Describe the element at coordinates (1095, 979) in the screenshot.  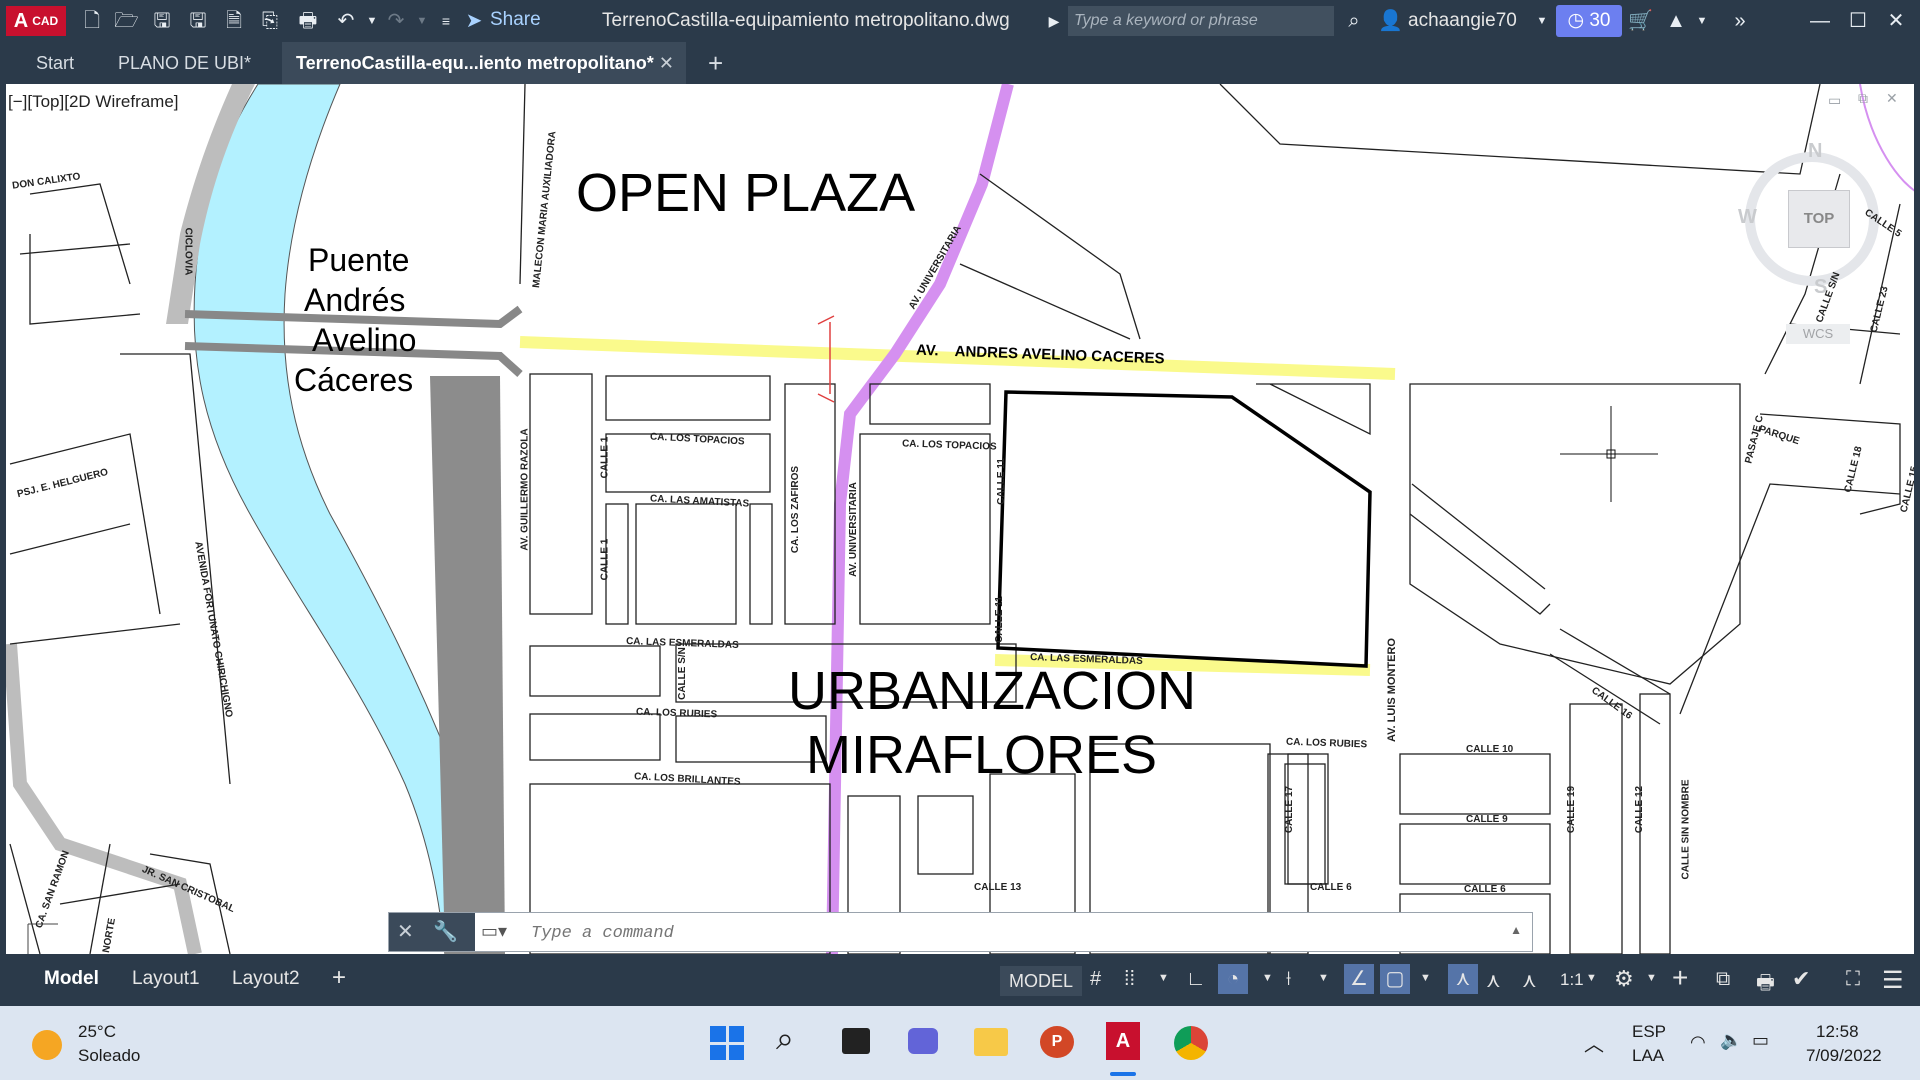
I see `grid-icon: #` at that location.